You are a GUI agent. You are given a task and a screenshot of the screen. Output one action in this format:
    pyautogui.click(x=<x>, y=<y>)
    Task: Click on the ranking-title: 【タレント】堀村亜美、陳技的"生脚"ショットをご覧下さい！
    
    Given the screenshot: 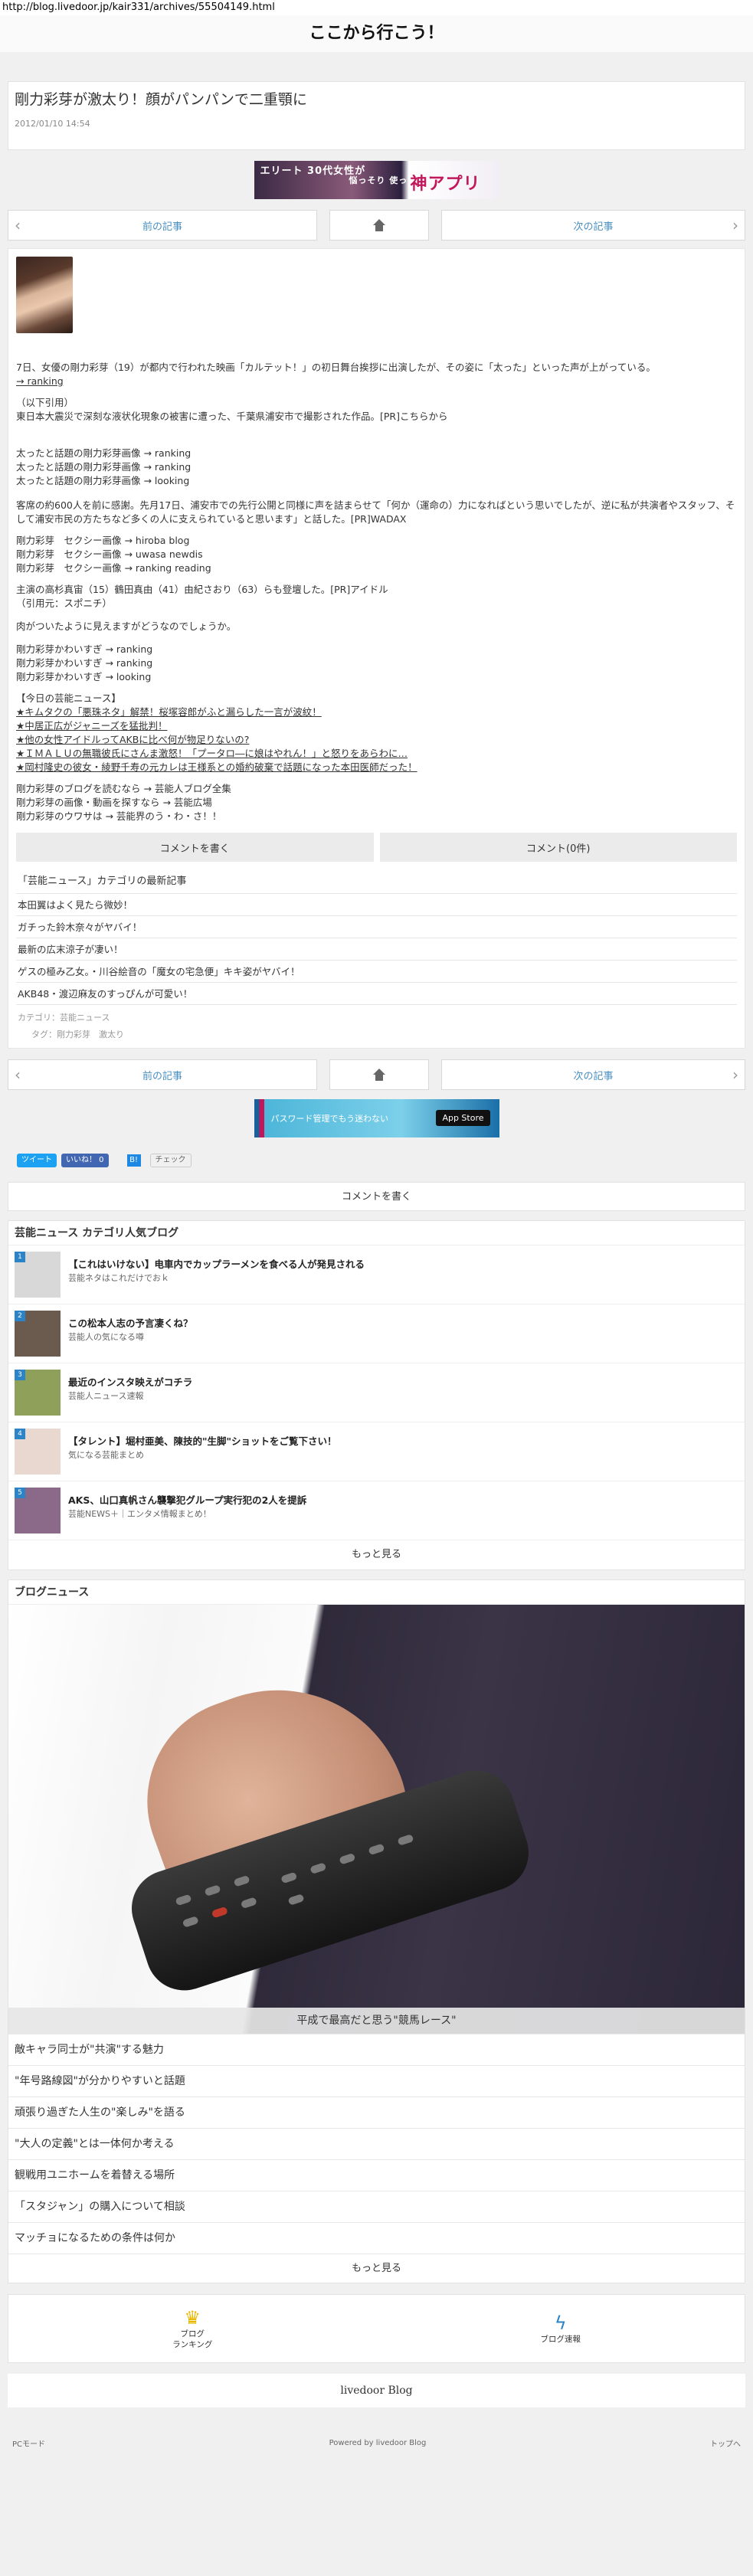 What is the action you would take?
    pyautogui.click(x=202, y=1441)
    